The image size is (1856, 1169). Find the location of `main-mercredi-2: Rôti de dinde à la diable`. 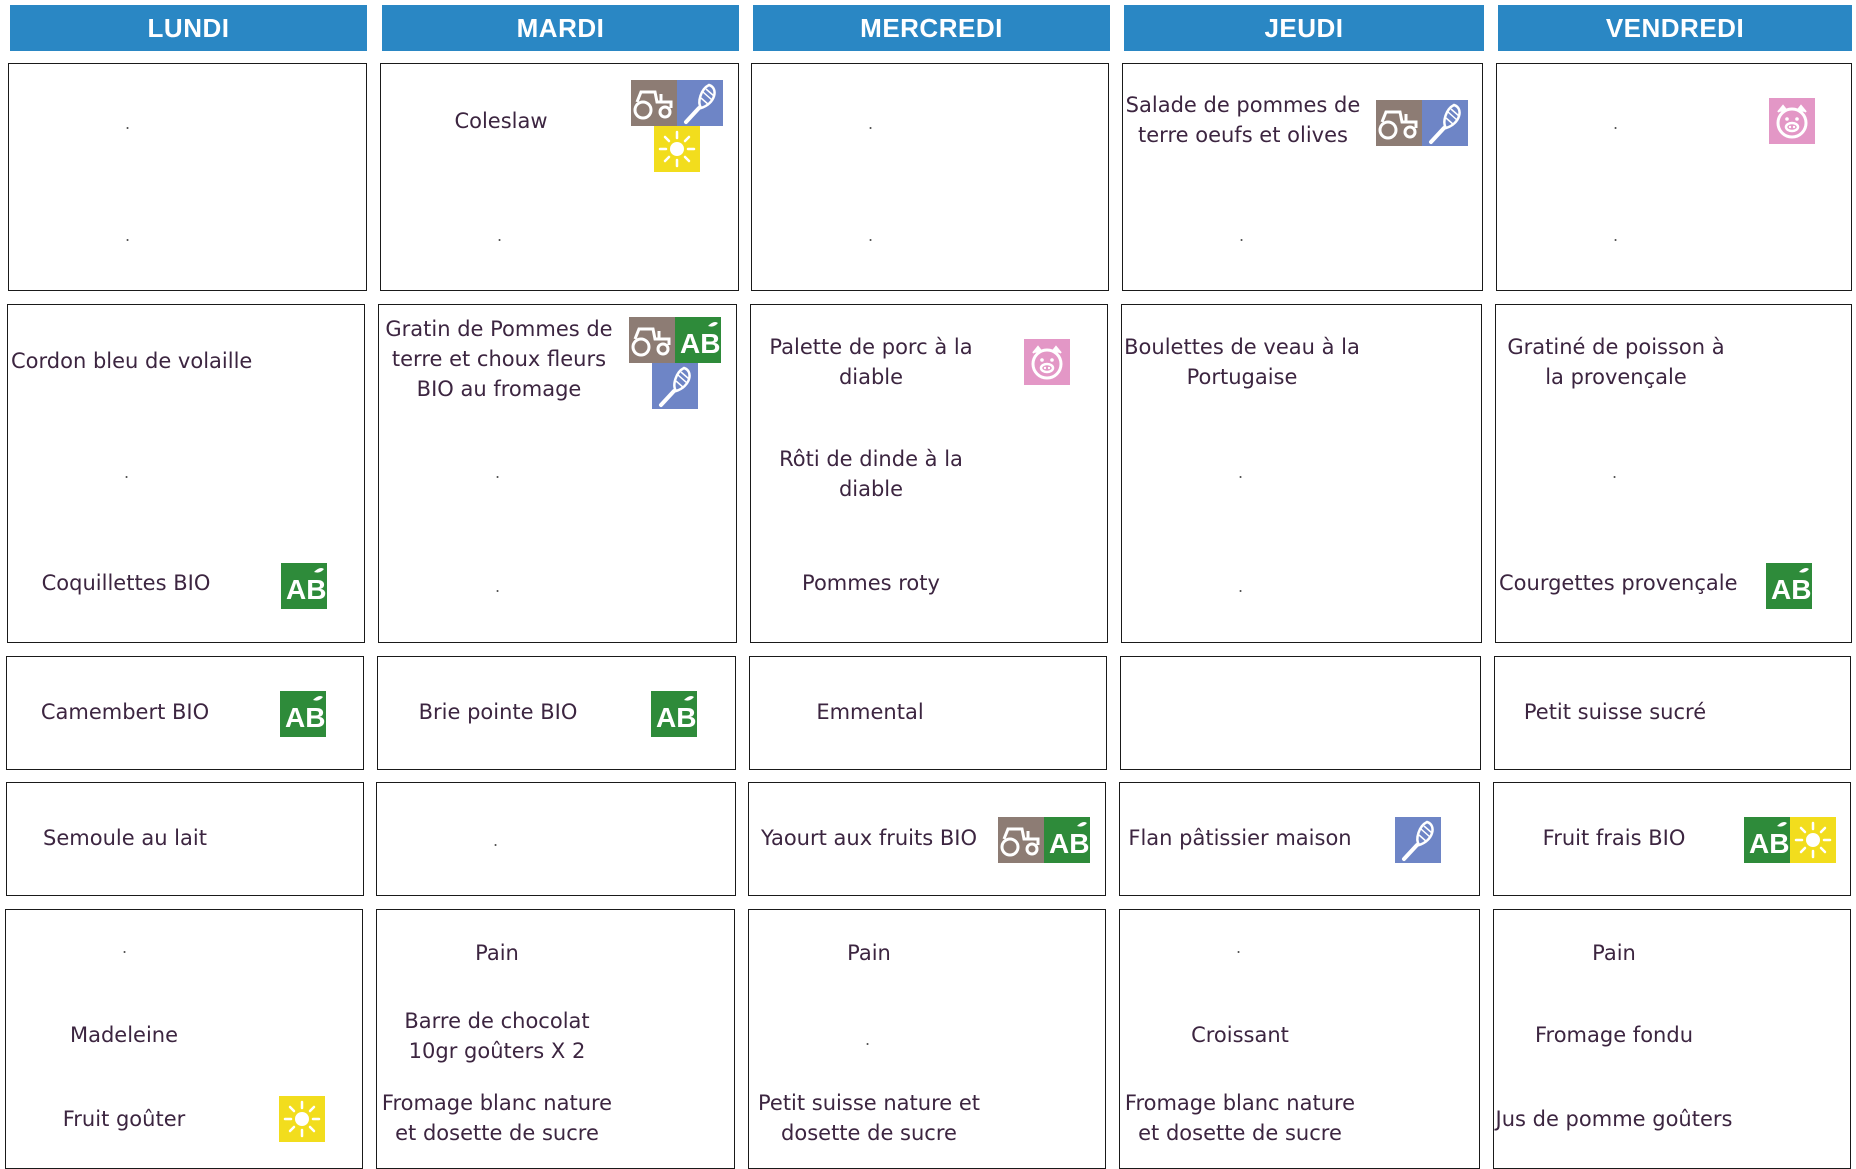

main-mercredi-2: Rôti de dinde à la diable is located at coordinates (871, 474).